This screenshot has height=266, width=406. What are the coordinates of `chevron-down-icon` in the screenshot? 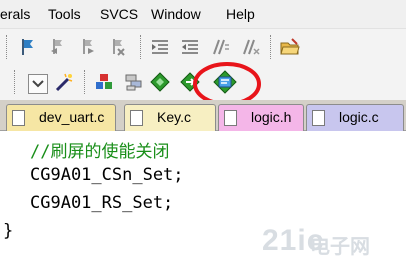 It's located at (38, 84).